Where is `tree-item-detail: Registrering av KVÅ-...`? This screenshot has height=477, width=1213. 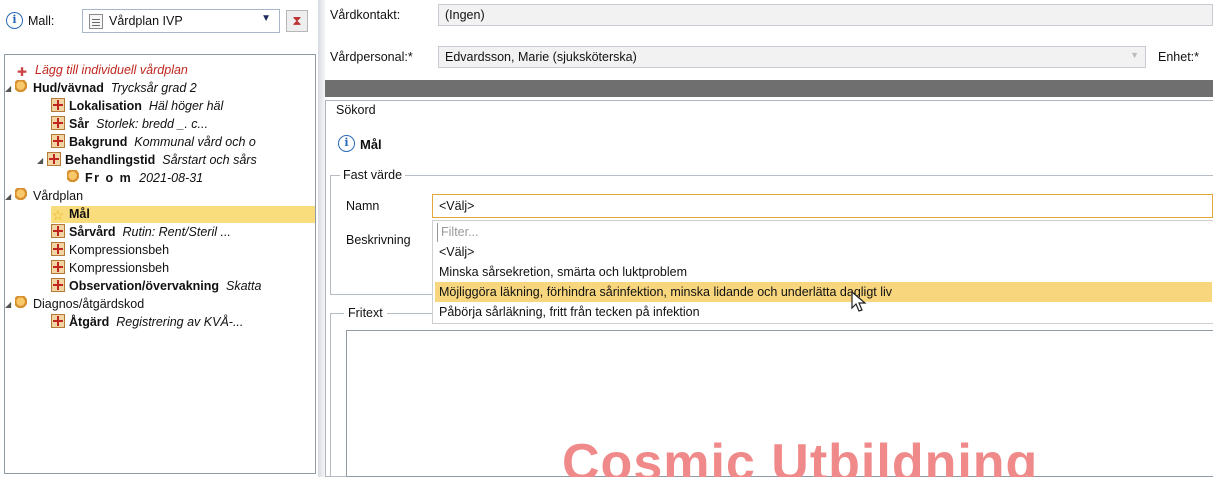 tree-item-detail: Registrering av KVÅ-... is located at coordinates (180, 322).